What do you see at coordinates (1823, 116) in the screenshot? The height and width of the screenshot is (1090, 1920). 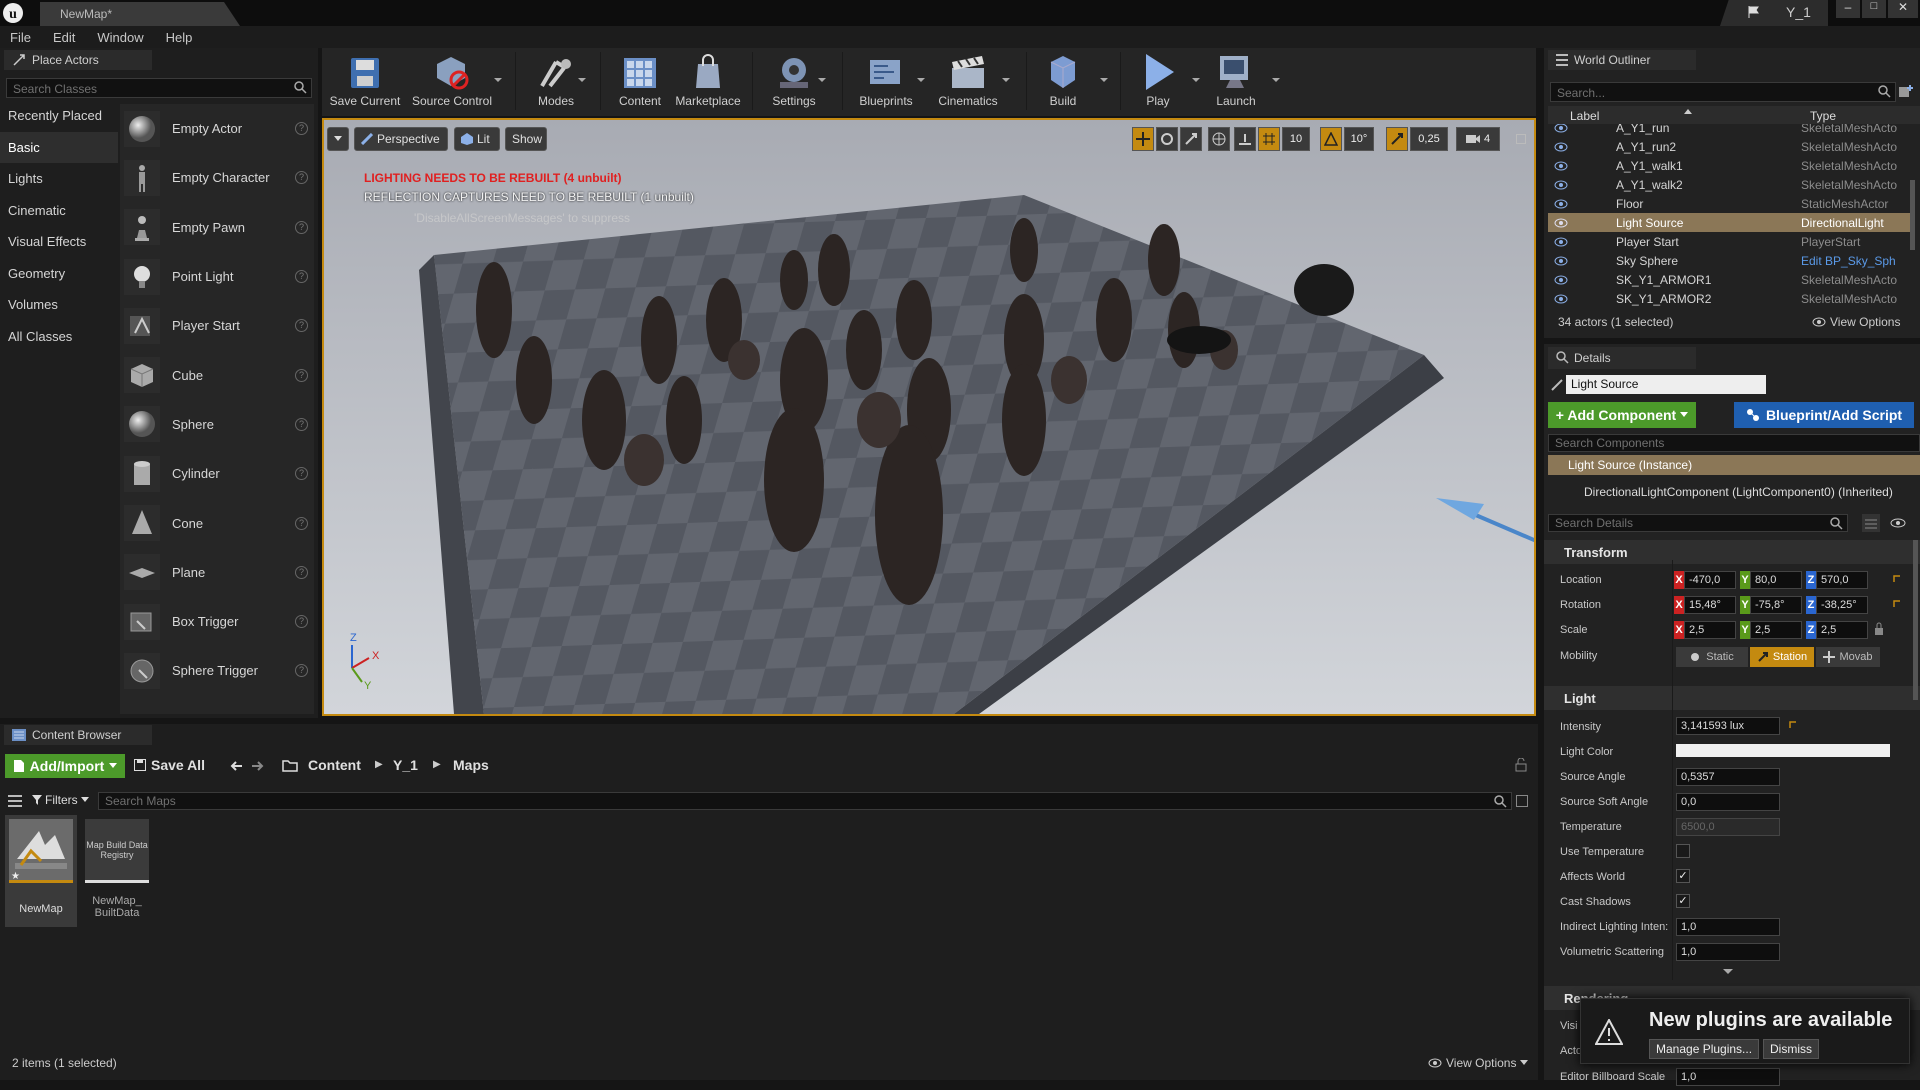 I see `type-column-header: Type` at bounding box center [1823, 116].